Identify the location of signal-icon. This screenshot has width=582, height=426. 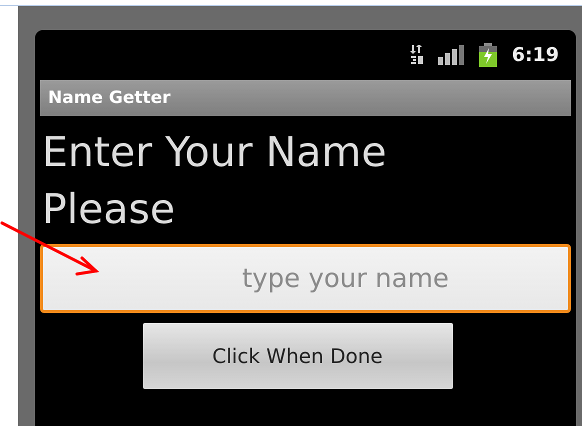
(451, 55).